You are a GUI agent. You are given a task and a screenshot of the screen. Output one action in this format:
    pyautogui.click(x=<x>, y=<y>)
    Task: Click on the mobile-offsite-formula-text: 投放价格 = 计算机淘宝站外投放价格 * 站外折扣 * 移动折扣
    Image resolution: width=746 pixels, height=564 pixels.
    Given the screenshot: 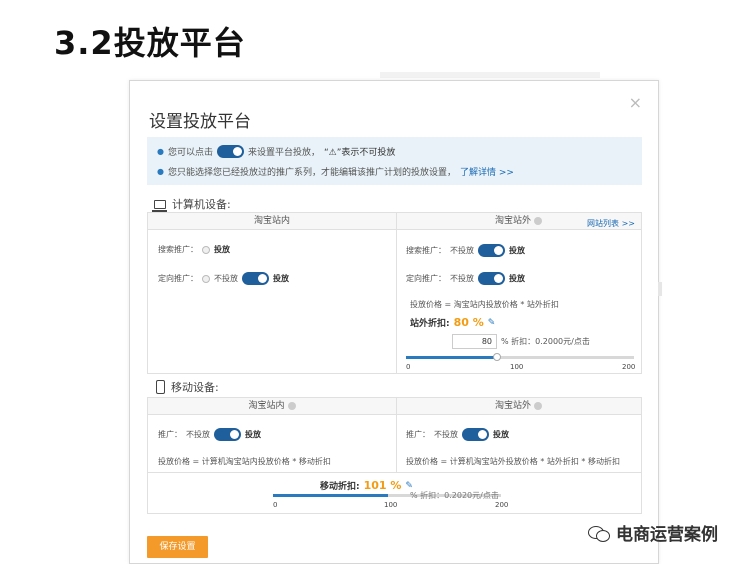 What is the action you would take?
    pyautogui.click(x=513, y=461)
    